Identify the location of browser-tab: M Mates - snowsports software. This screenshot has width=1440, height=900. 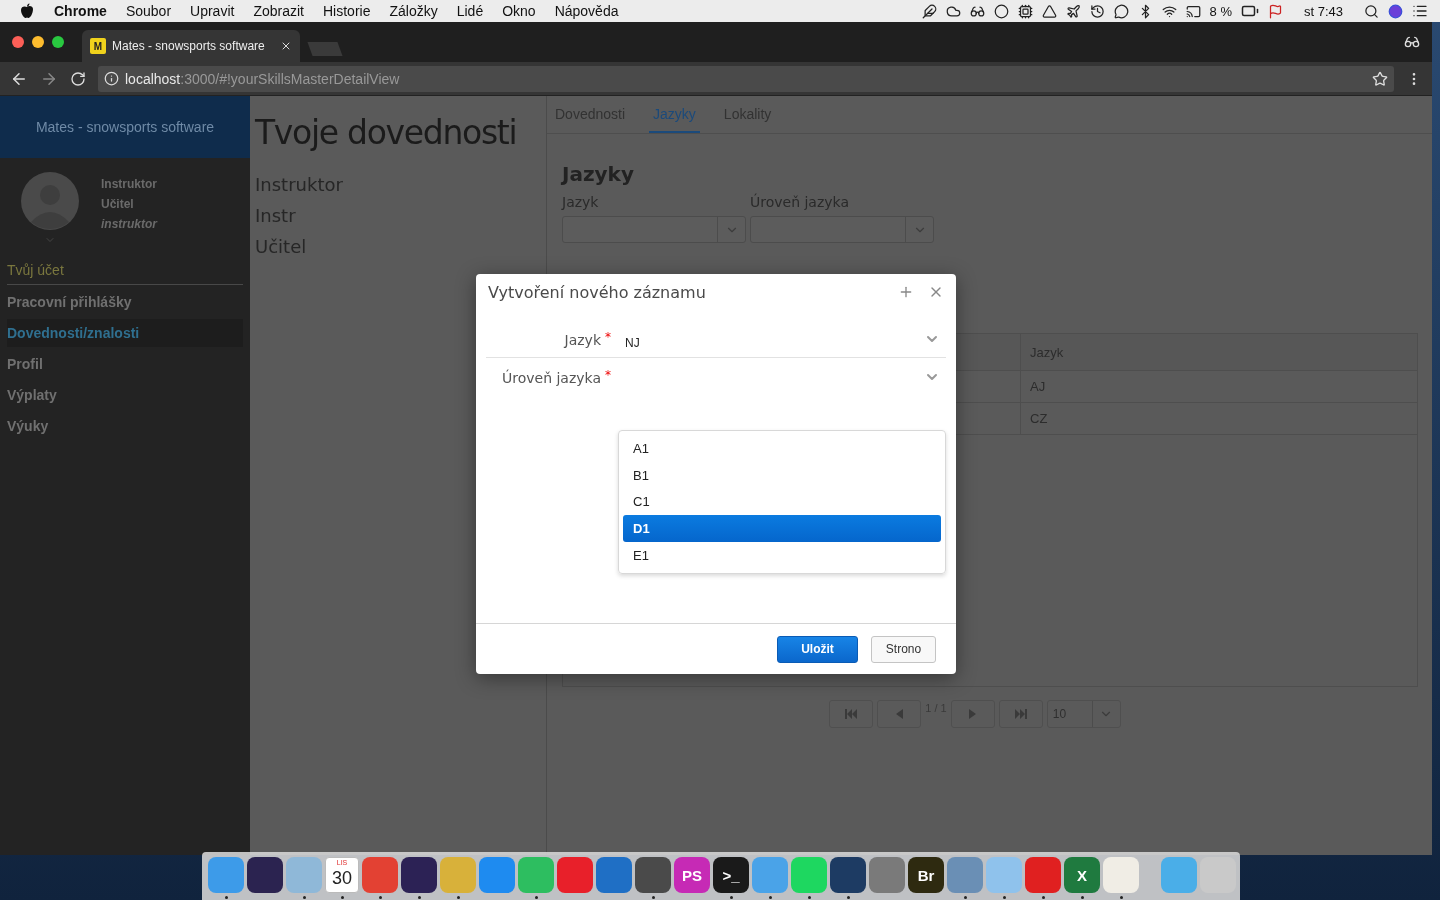
(191, 46).